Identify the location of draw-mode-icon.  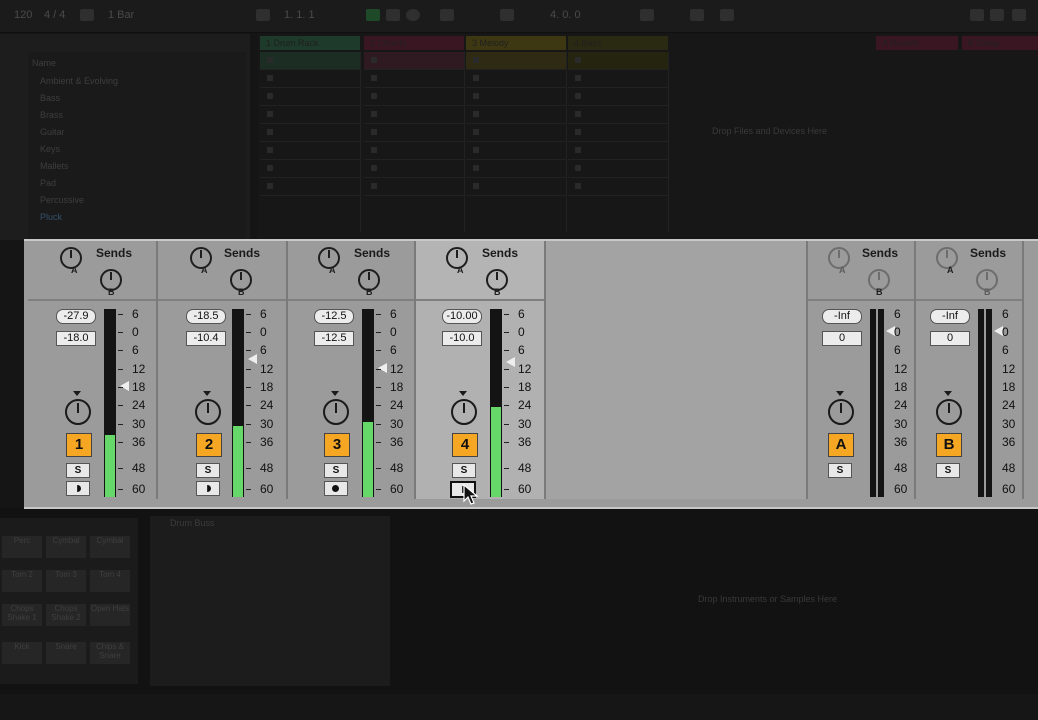
(647, 15).